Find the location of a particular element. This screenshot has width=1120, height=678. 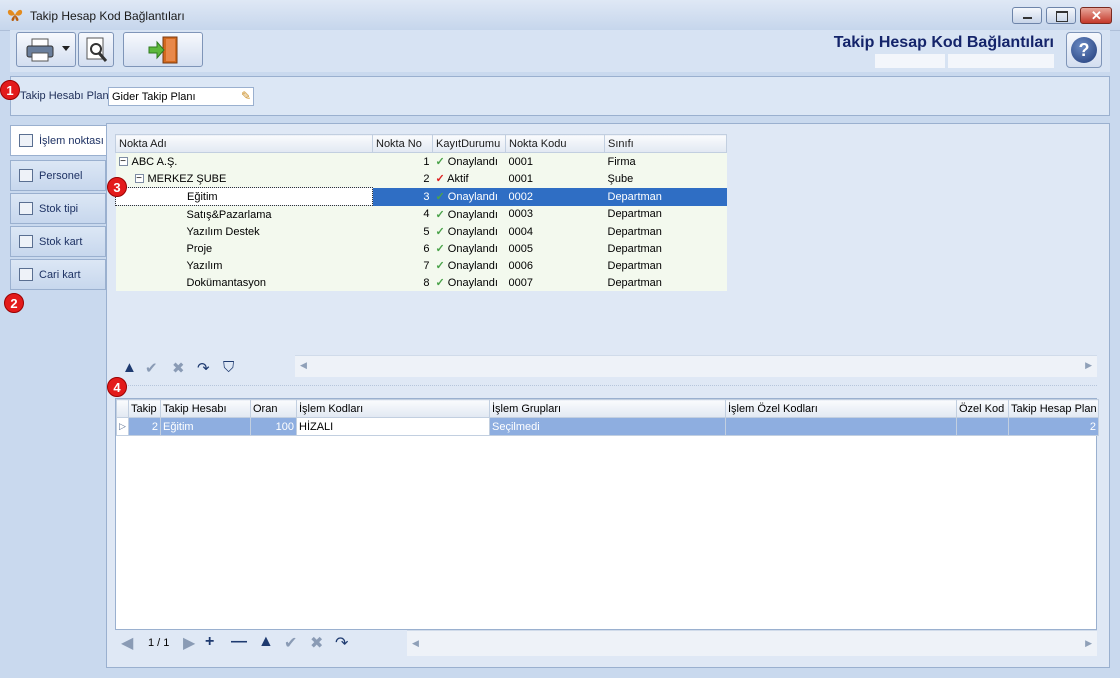

tree-row: Yazılım Destek 5 ✓ Onaylandı 0004 Departman is located at coordinates (421, 231).